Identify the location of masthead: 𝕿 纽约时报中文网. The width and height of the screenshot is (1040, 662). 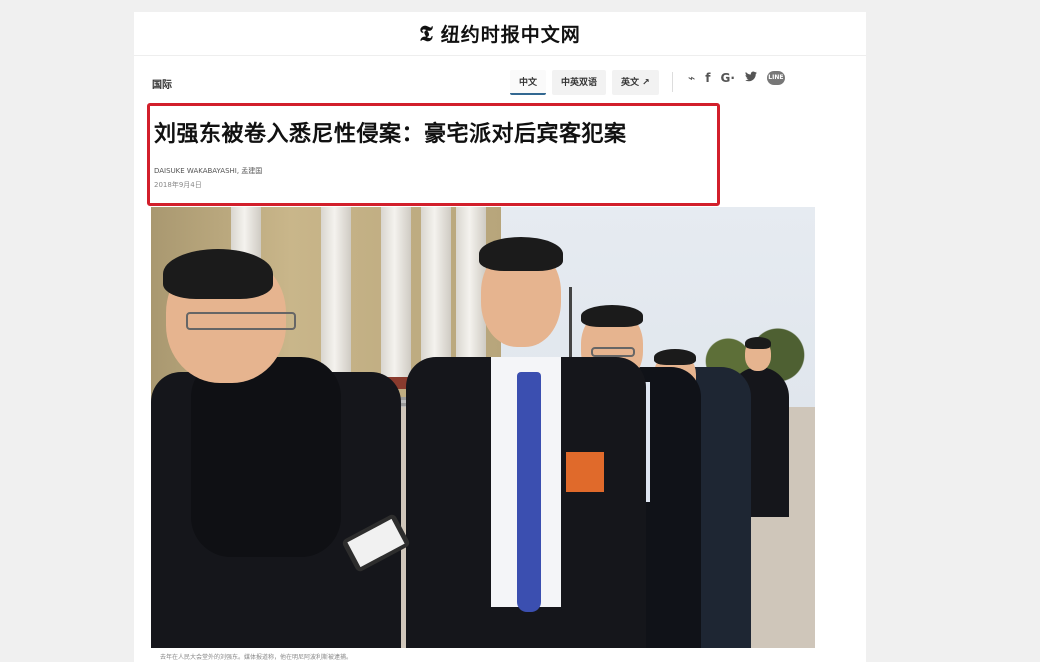
(500, 34).